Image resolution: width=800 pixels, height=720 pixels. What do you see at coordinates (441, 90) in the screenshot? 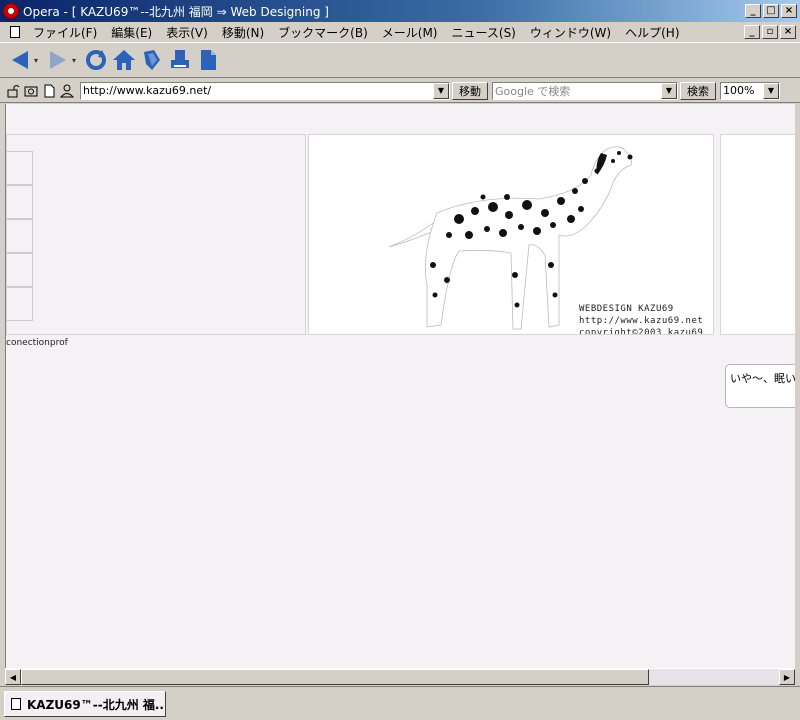
I see `url-history-dropdown: ▼` at bounding box center [441, 90].